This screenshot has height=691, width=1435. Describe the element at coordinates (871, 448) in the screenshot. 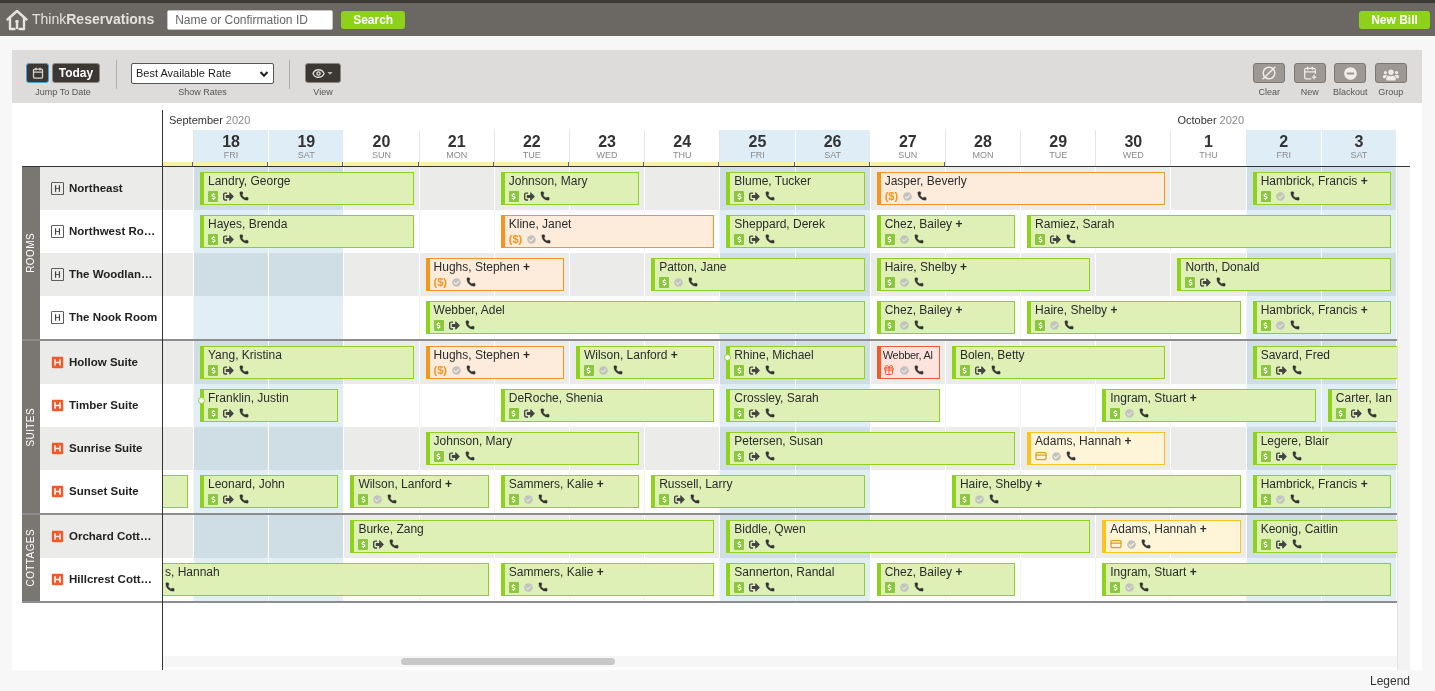

I see `reservation-bar: Petersen, Susan` at that location.